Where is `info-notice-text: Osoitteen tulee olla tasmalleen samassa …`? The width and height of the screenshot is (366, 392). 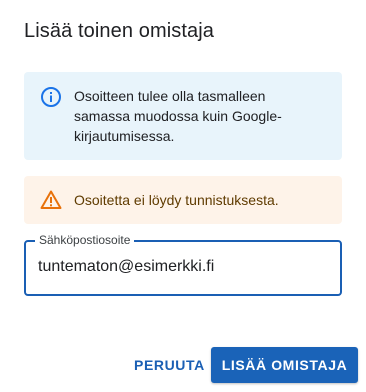 info-notice-text: Osoitteen tulee olla tasmalleen samassa … is located at coordinates (178, 116).